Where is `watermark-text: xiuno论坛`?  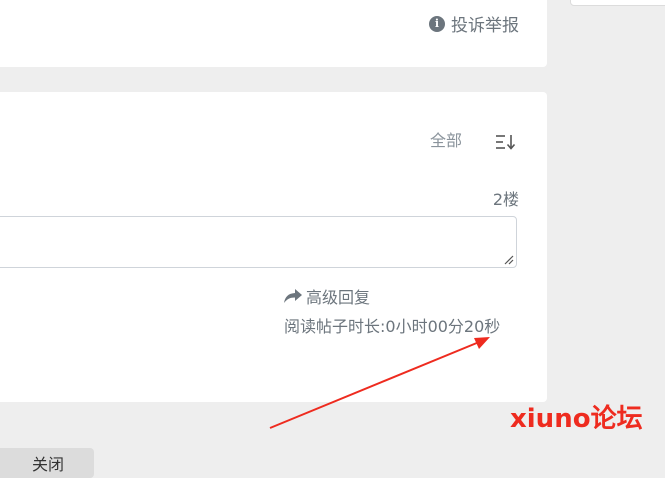
watermark-text: xiuno论坛 is located at coordinates (576, 419).